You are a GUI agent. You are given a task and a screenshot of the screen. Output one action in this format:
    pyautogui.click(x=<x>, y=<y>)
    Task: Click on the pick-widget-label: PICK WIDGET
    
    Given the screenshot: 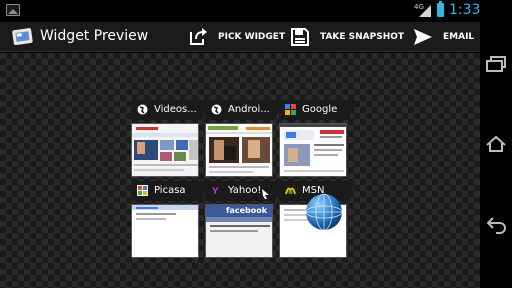 What is the action you would take?
    pyautogui.click(x=252, y=37)
    